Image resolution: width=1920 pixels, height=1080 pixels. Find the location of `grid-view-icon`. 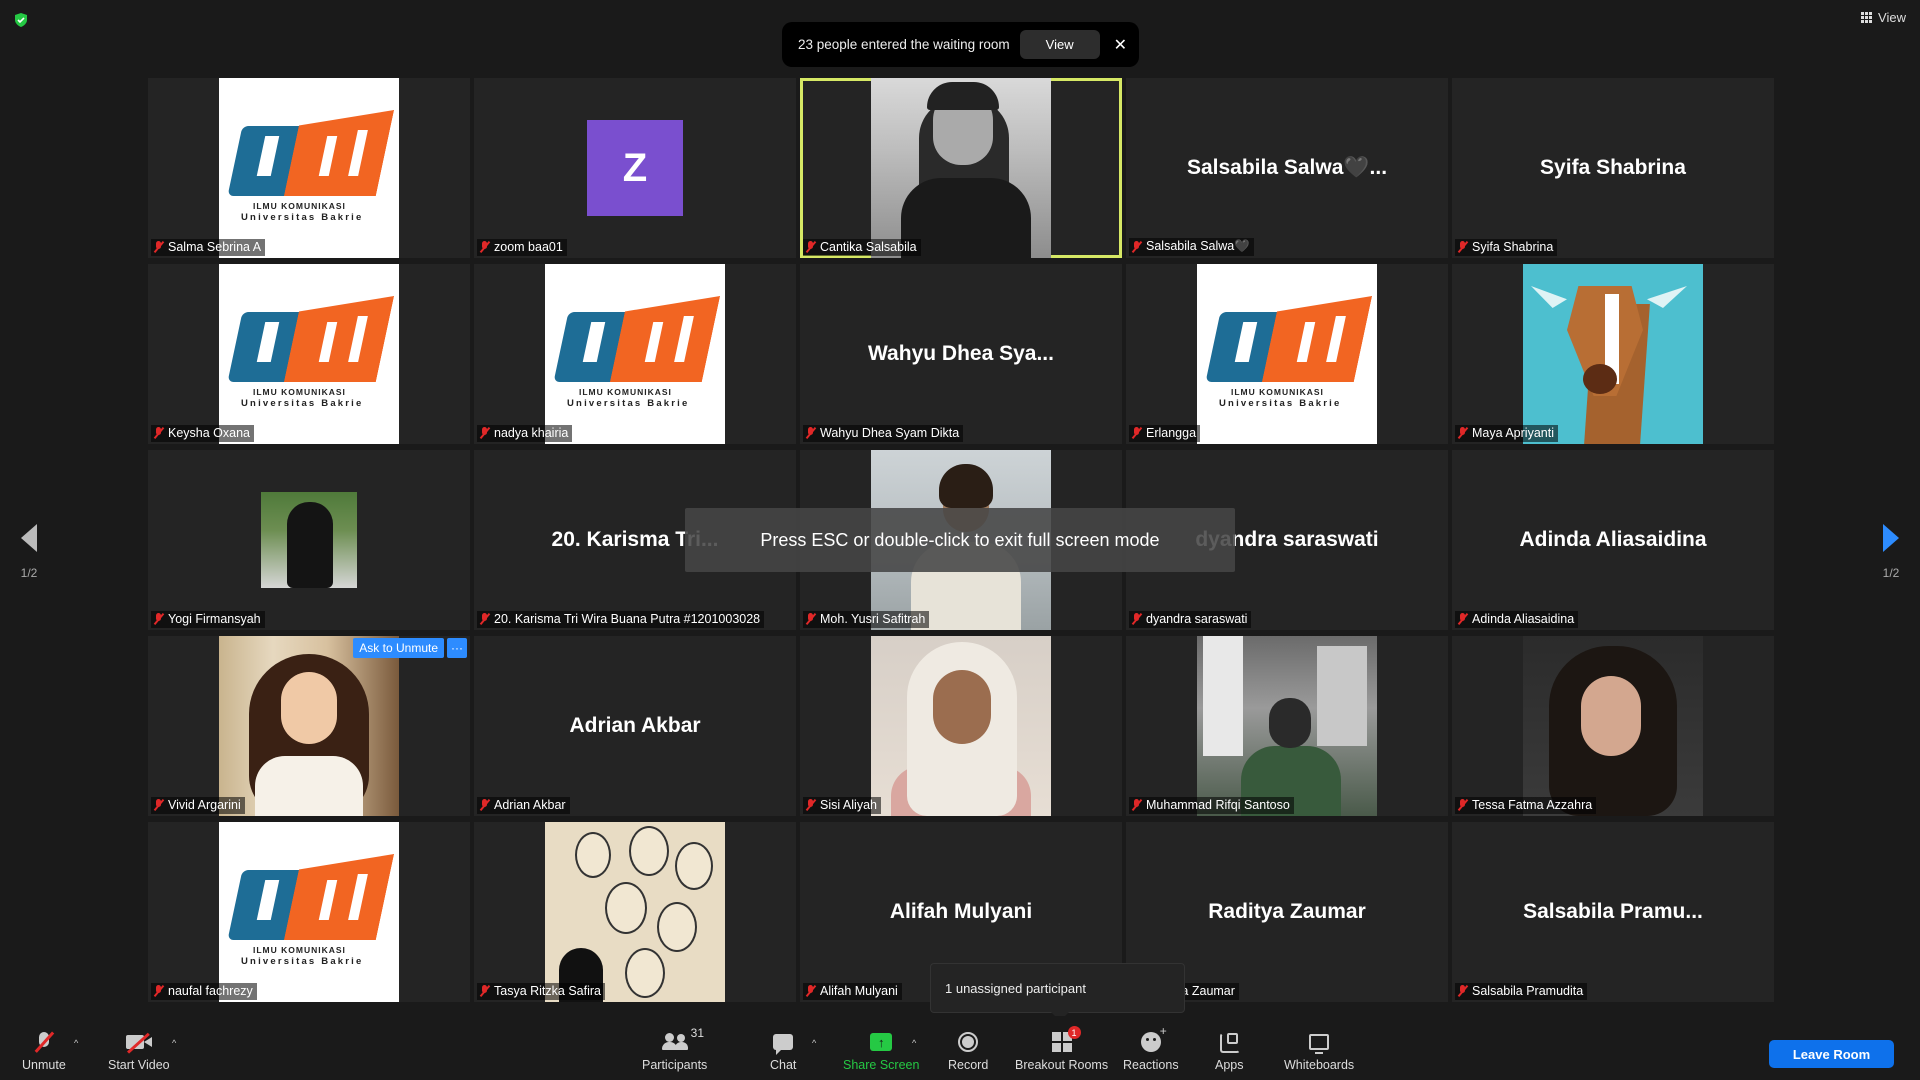

grid-view-icon is located at coordinates (1867, 17).